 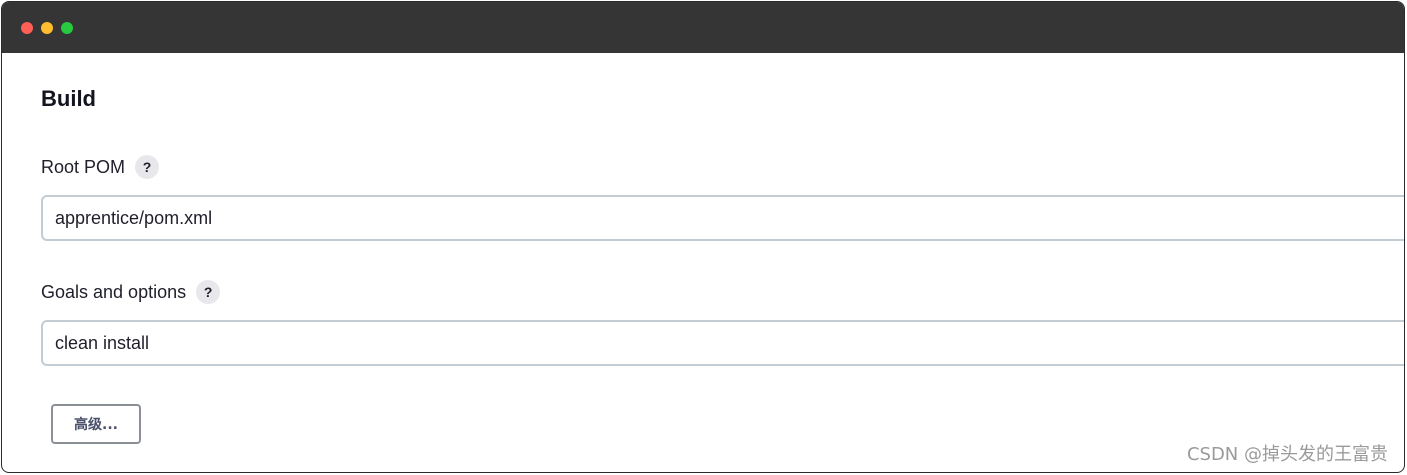 I want to click on goals-help-icon: ?, so click(x=208, y=292).